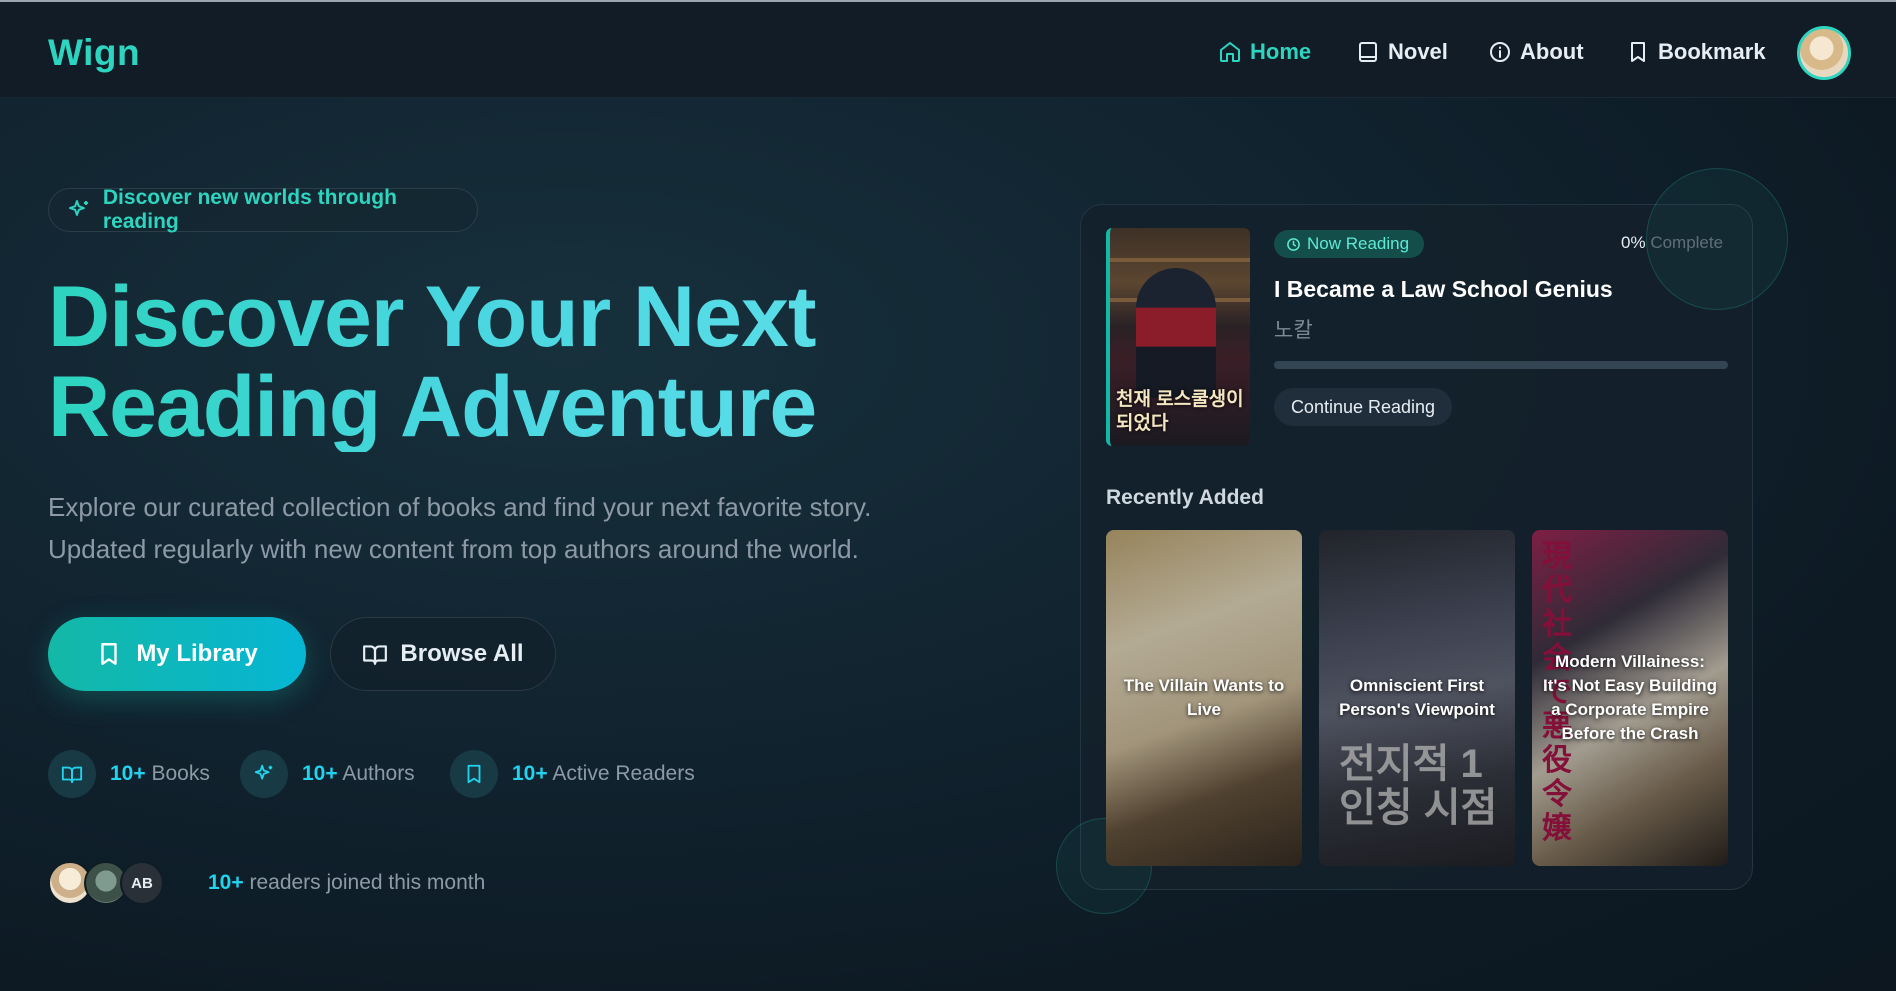 Image resolution: width=1896 pixels, height=991 pixels. I want to click on nav-about-label: About, so click(1552, 51).